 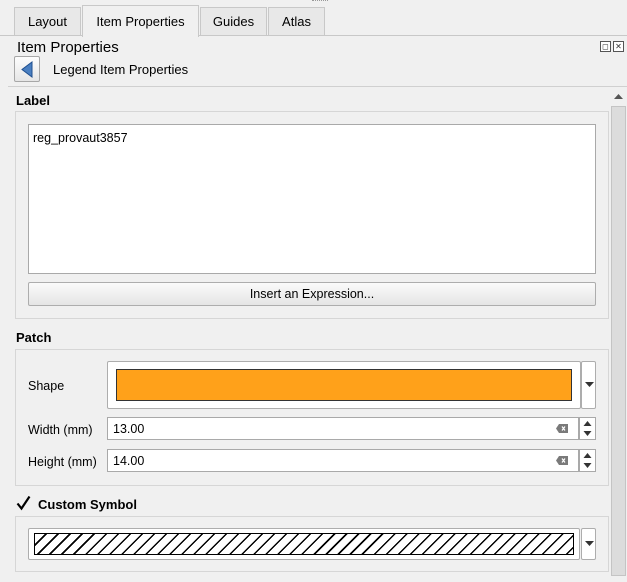 I want to click on shape-color-swatch, so click(x=344, y=385).